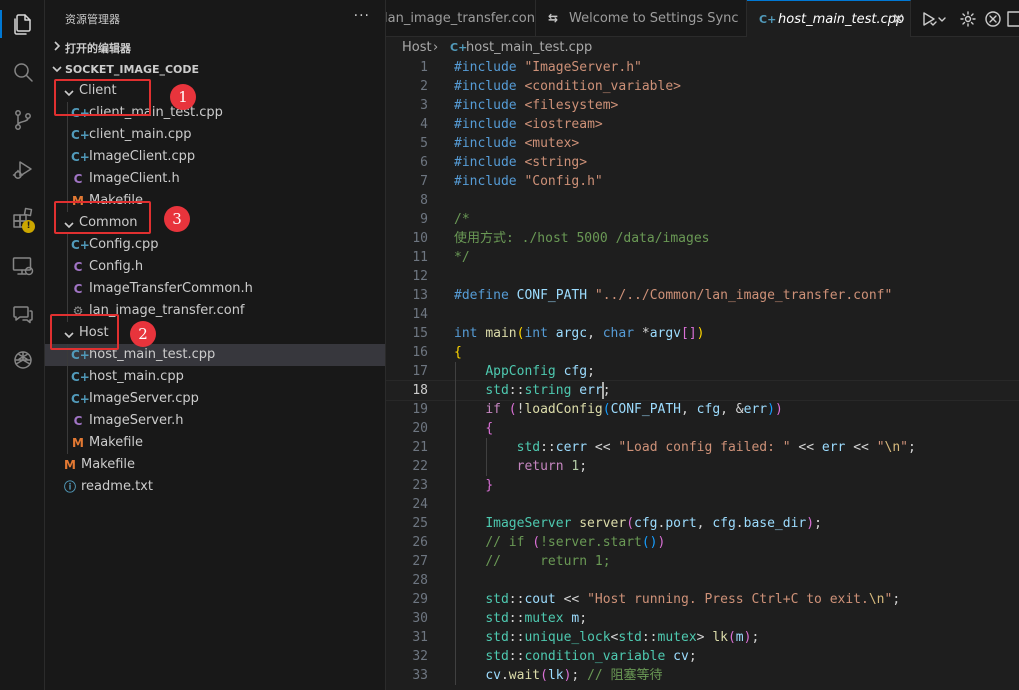 The height and width of the screenshot is (690, 1019). What do you see at coordinates (625, 675) in the screenshot?
I see `code-token: // 阻塞等待` at bounding box center [625, 675].